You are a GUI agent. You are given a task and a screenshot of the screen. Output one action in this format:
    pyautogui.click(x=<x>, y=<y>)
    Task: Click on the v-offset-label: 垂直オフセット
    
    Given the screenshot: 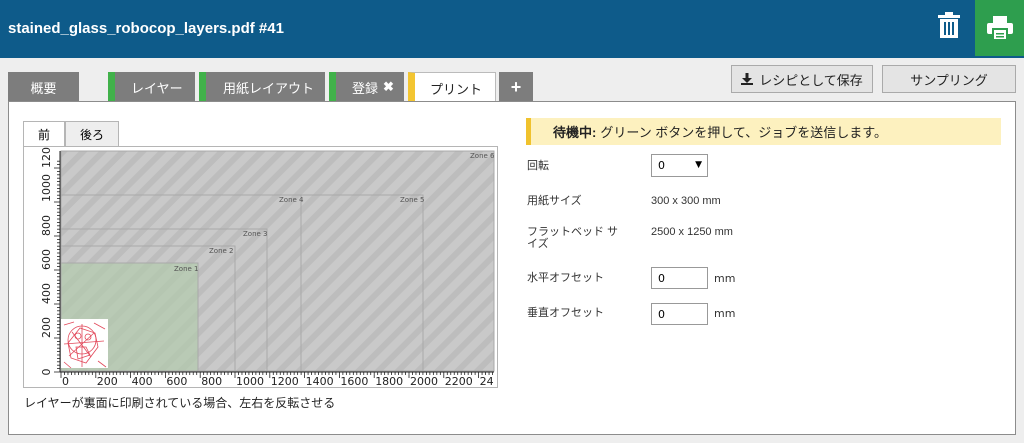 What is the action you would take?
    pyautogui.click(x=565, y=313)
    